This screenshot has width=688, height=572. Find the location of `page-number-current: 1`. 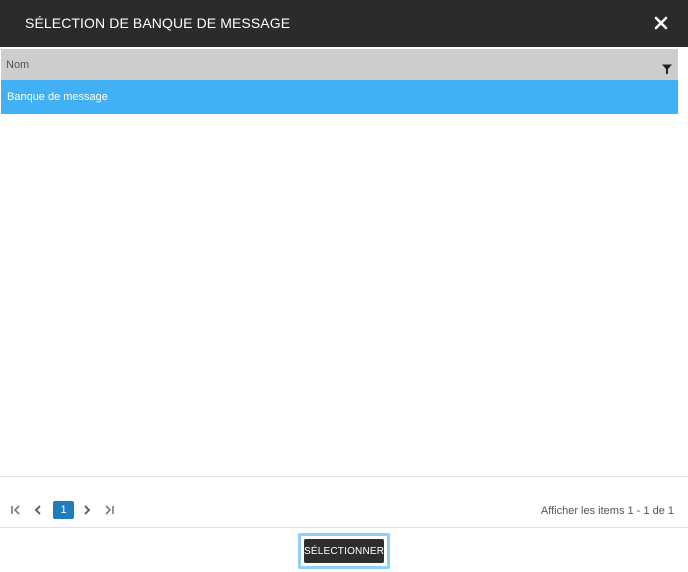

page-number-current: 1 is located at coordinates (63, 510).